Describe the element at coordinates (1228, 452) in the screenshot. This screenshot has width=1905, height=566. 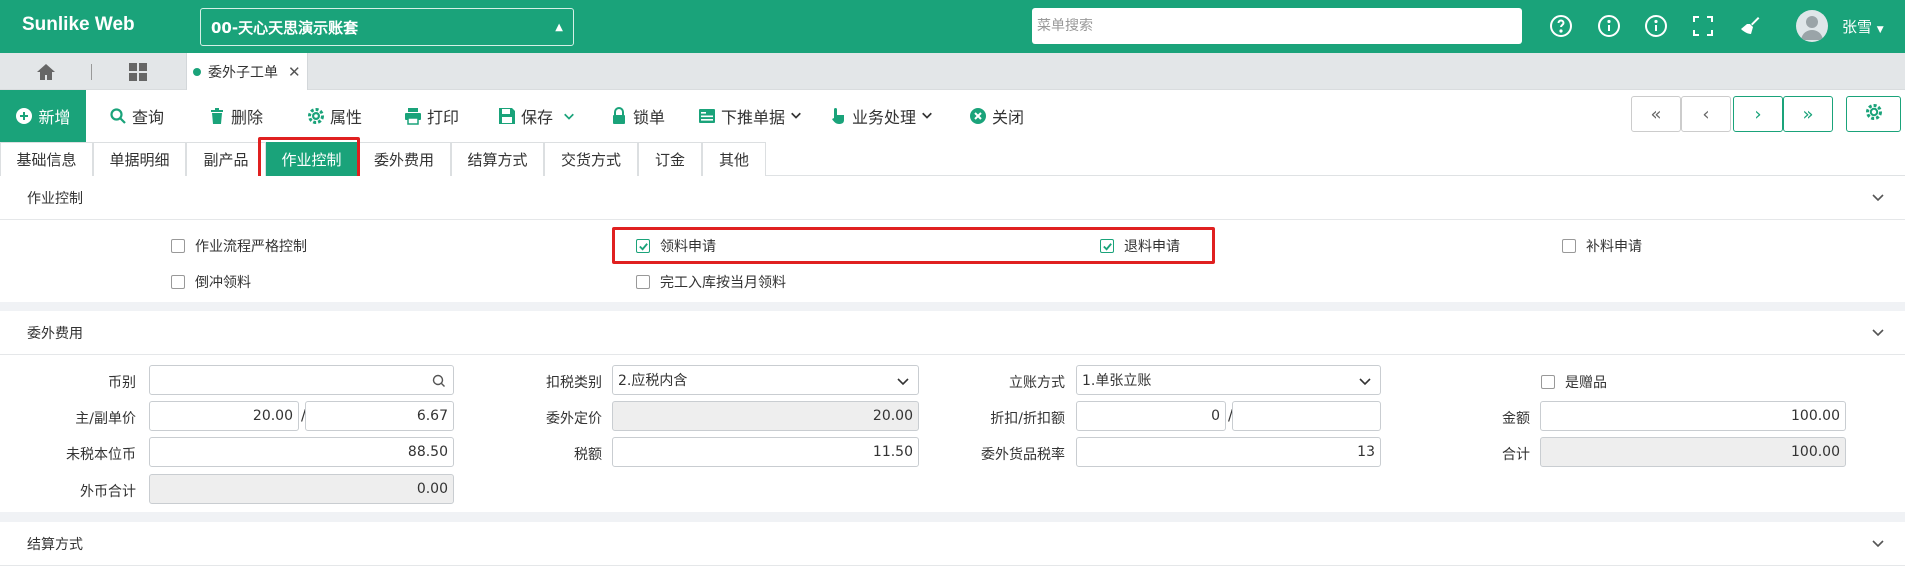
I see `goods-tax-rate-field: 13` at that location.